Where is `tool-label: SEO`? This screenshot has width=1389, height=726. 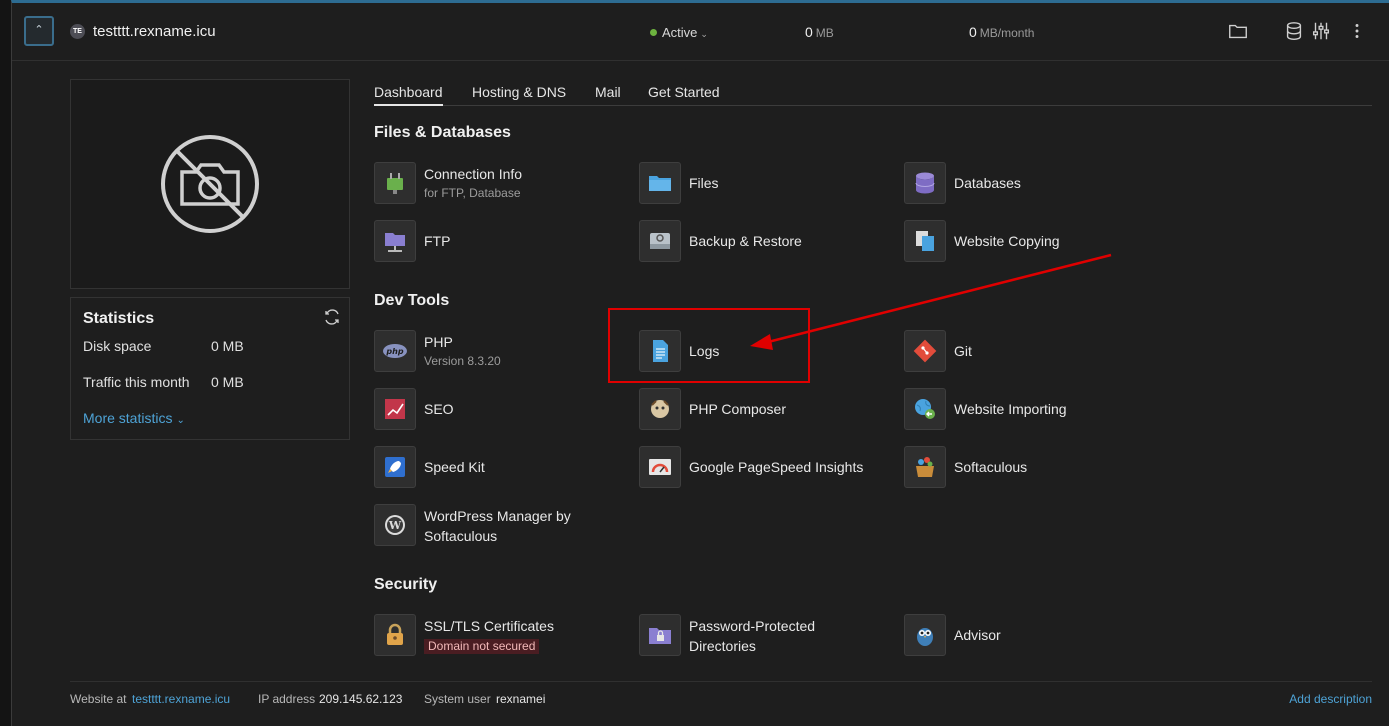
tool-label: SEO is located at coordinates (439, 409).